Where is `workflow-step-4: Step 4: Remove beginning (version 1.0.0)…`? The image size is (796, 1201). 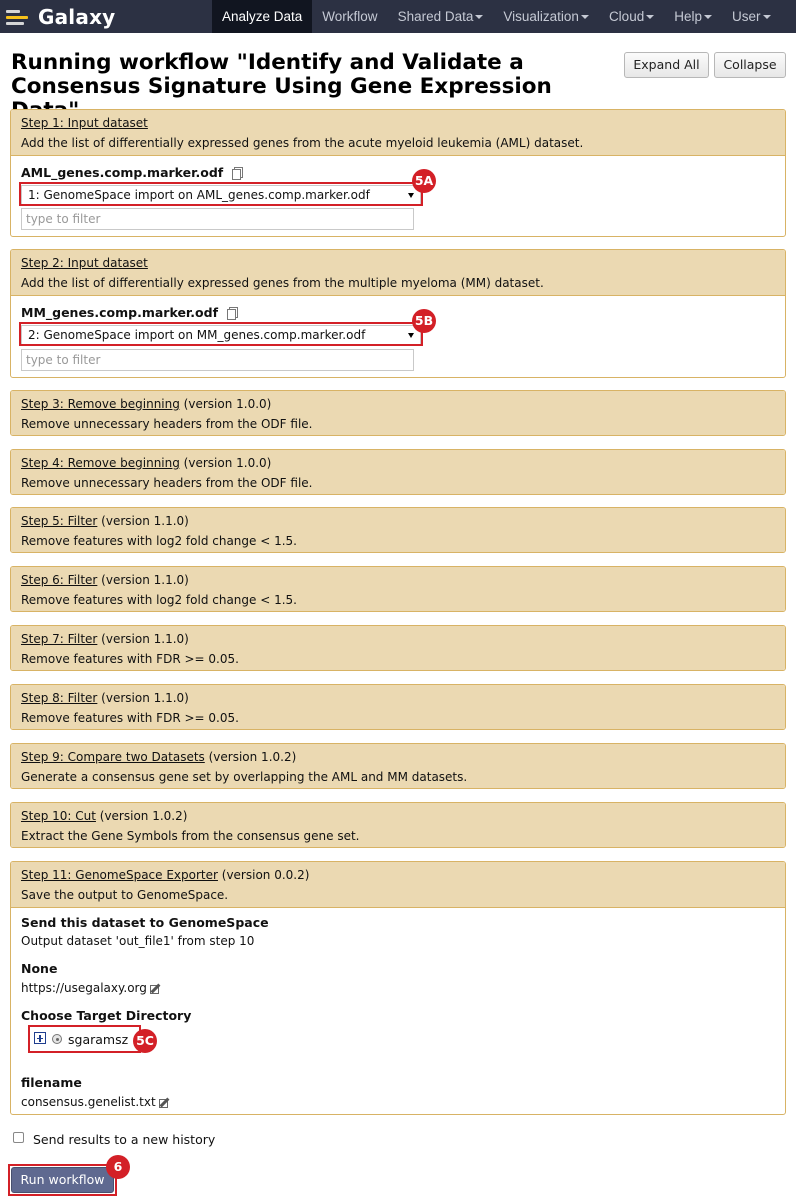 workflow-step-4: Step 4: Remove beginning (version 1.0.0)… is located at coordinates (398, 472).